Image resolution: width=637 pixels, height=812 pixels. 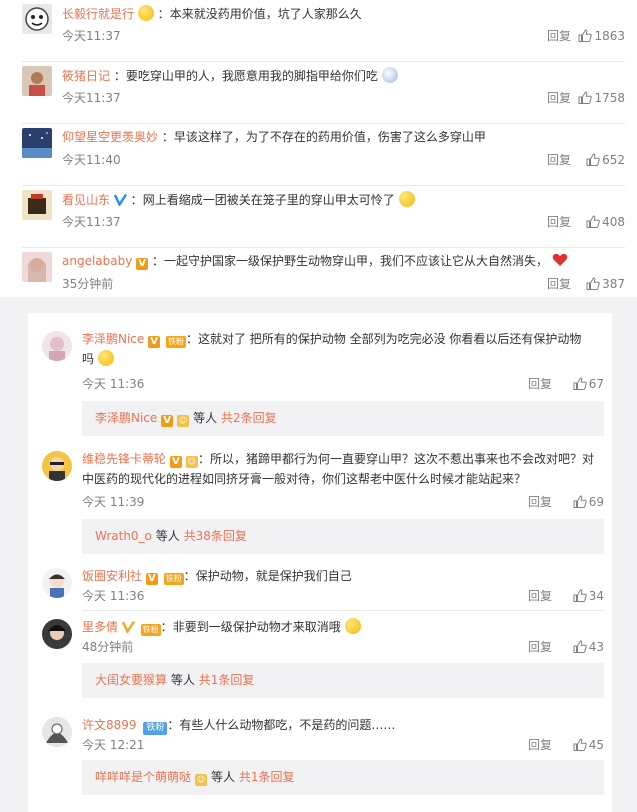 I want to click on comment-username: 李泽鹏Nice, so click(x=113, y=339).